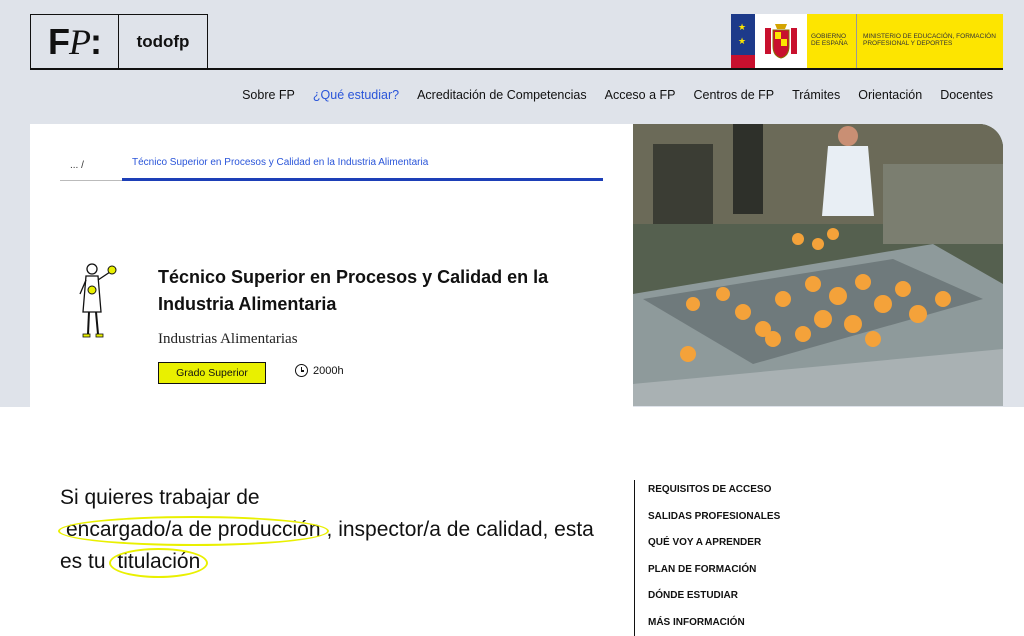 Image resolution: width=1024 pixels, height=636 pixels. What do you see at coordinates (714, 573) in the screenshot?
I see `toc-plan-formacion: PLAN DE FORMACIÓN` at bounding box center [714, 573].